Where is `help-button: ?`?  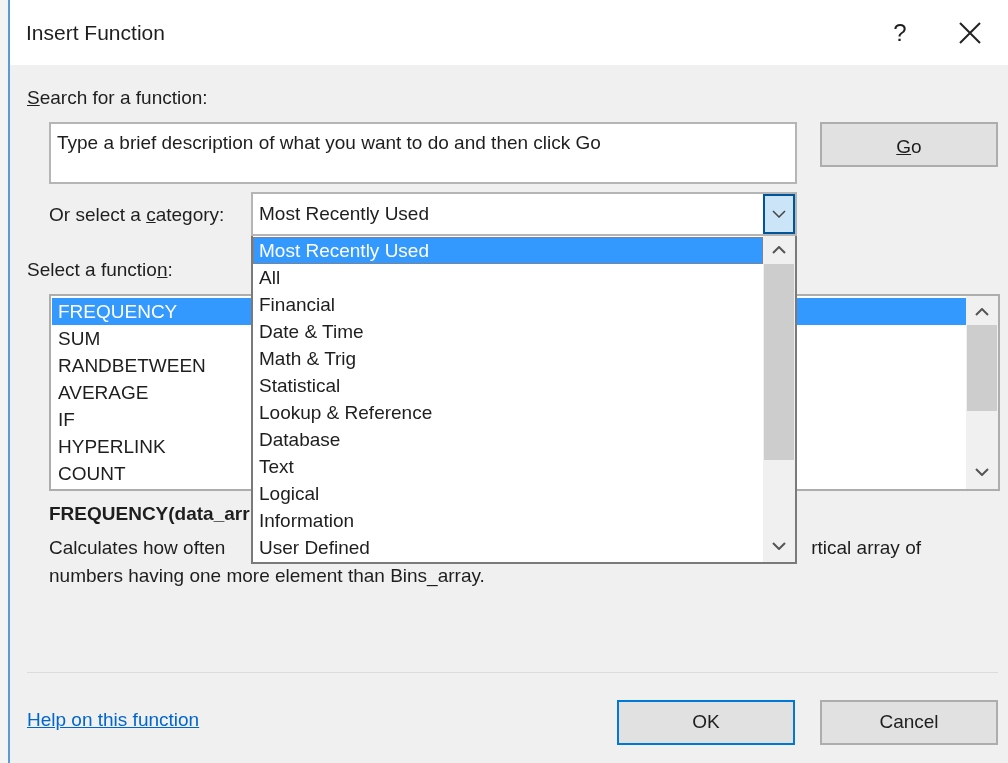 help-button: ? is located at coordinates (900, 32).